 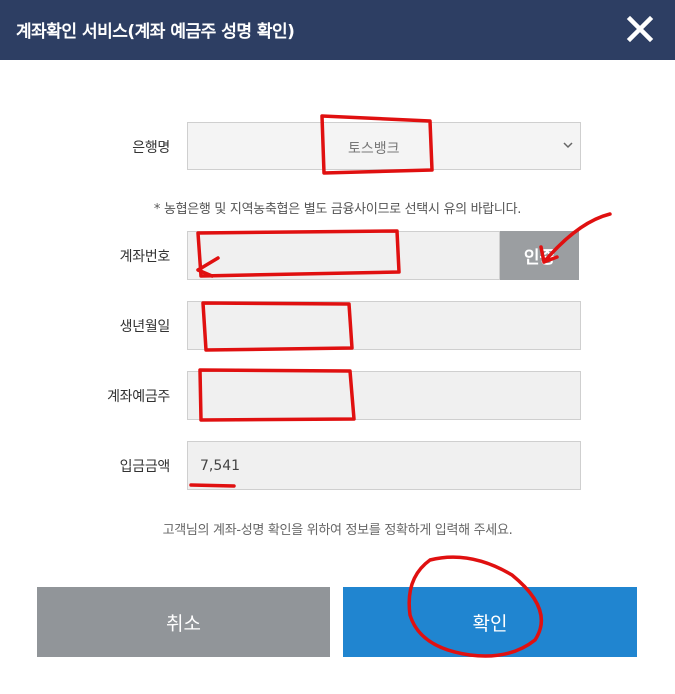 I want to click on confirm-button: 확인, so click(x=490, y=622).